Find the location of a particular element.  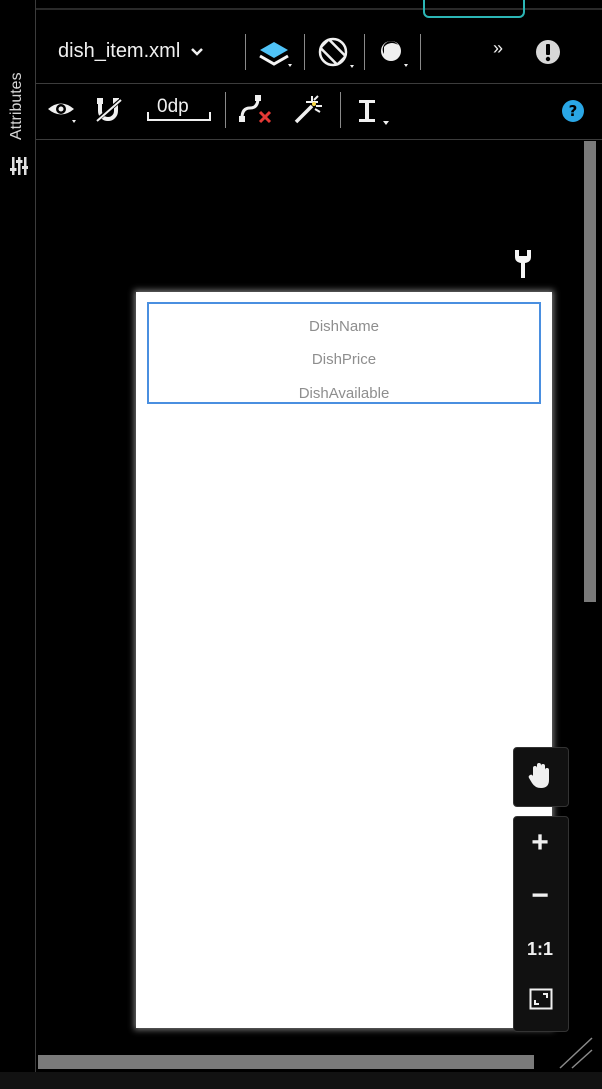

autoconnect-icon is located at coordinates (110, 110).